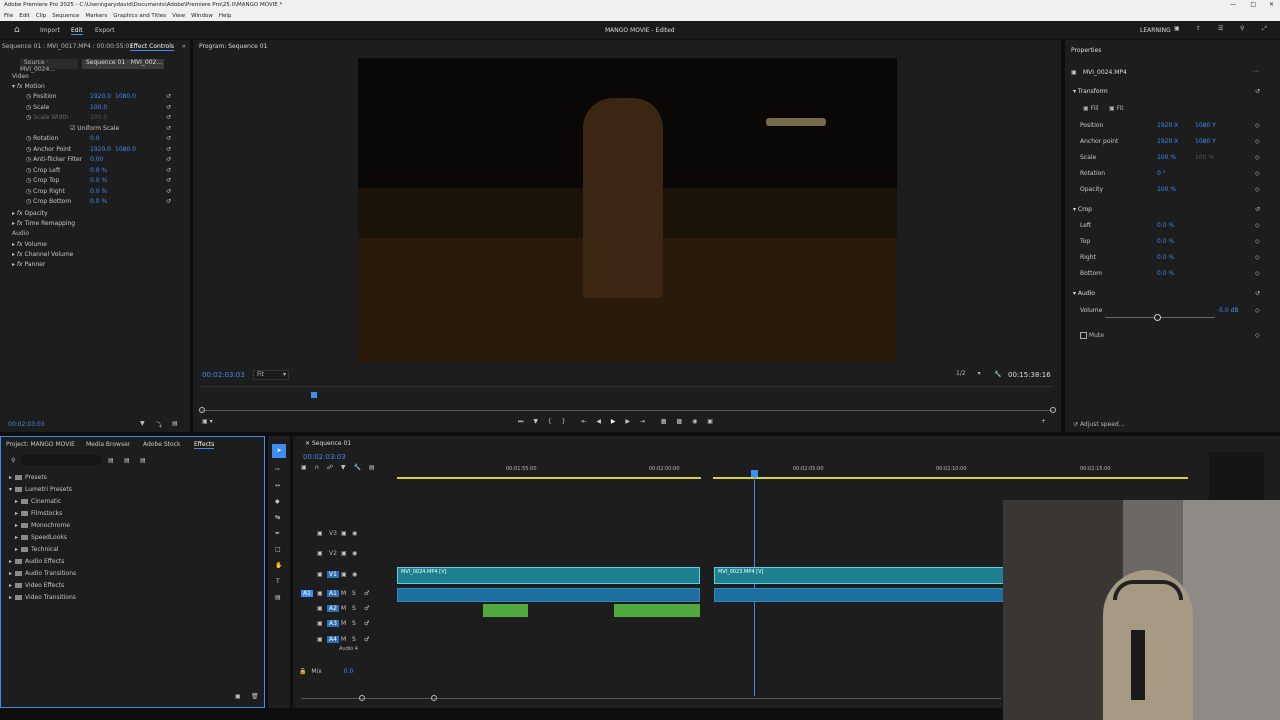 The height and width of the screenshot is (720, 1280). What do you see at coordinates (100, 171) in the screenshot?
I see `effect-row-crop-left: ◷ Crop Left 0.0 % ↺` at bounding box center [100, 171].